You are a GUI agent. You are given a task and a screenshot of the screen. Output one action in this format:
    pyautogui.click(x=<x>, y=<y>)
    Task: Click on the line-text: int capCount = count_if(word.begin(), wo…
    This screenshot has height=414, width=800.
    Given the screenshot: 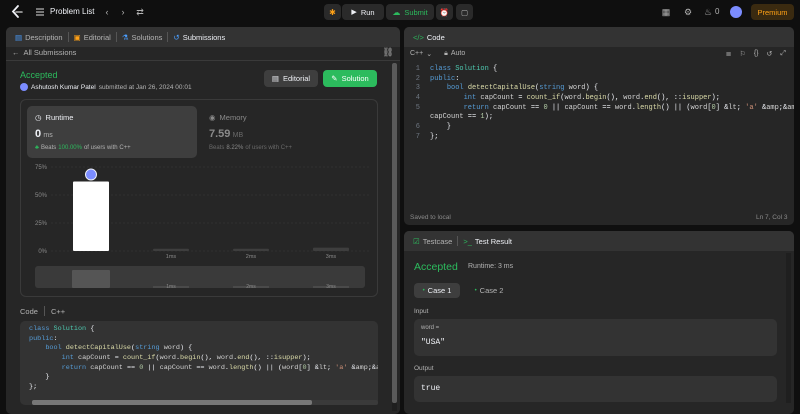 What is the action you would take?
    pyautogui.click(x=591, y=98)
    